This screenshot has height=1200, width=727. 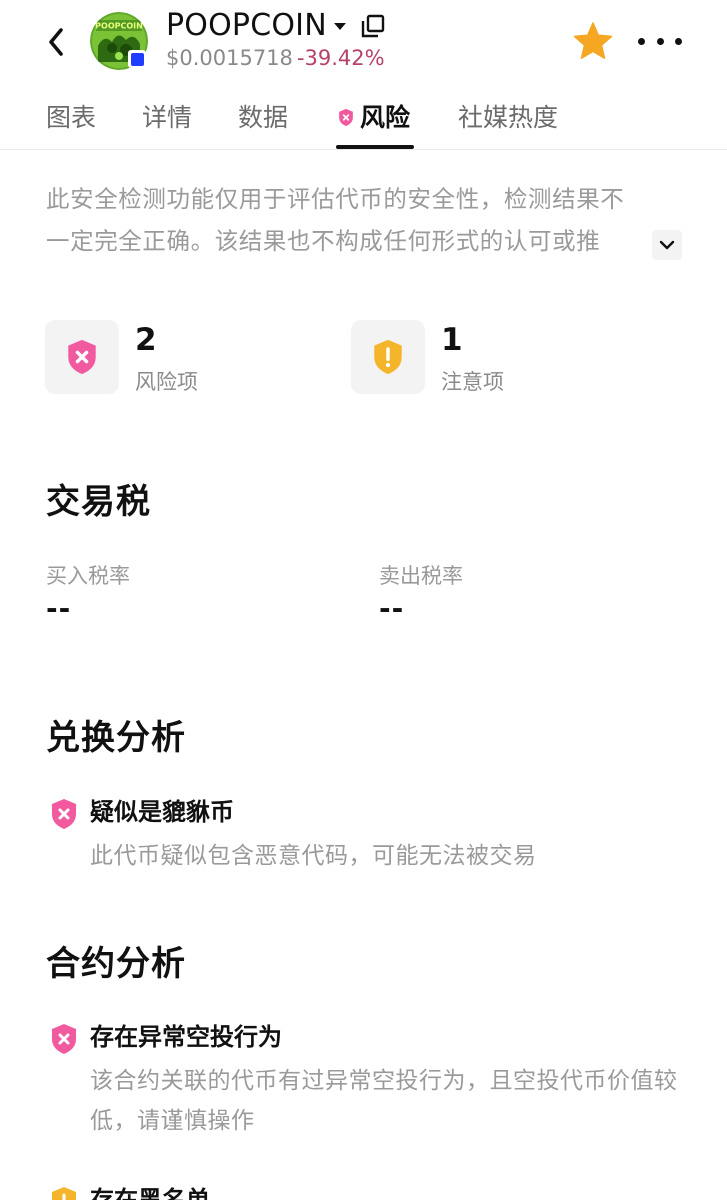 I want to click on tab-chart: 图表, so click(x=71, y=124).